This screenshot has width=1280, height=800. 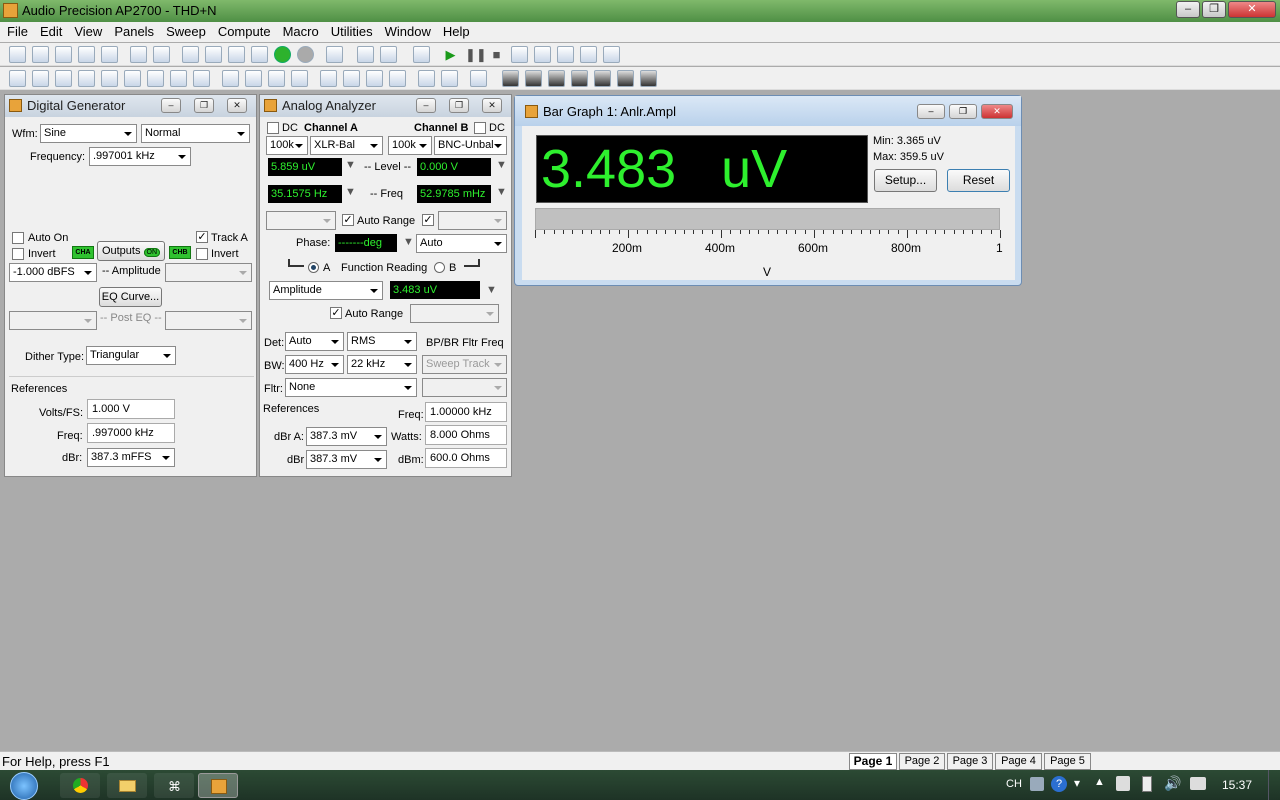 What do you see at coordinates (1099, 782) in the screenshot?
I see `show-hidden-icons-icon: ▲` at bounding box center [1099, 782].